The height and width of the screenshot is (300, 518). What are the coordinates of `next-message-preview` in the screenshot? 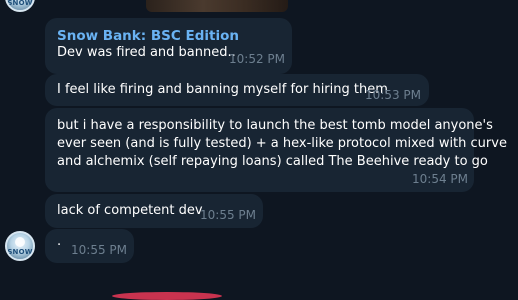 It's located at (167, 296).